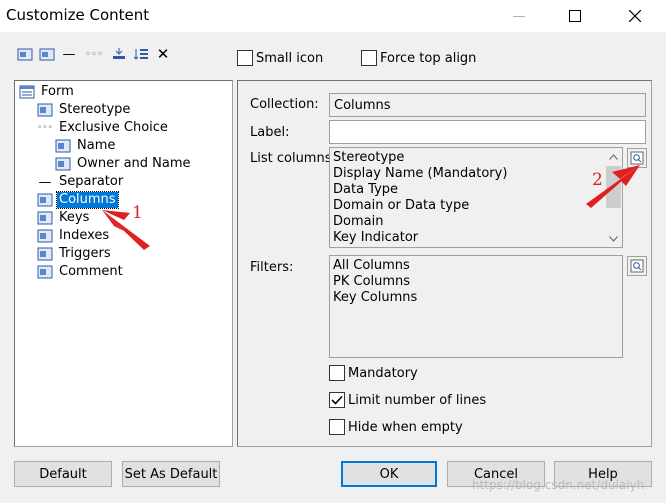 This screenshot has height=503, width=666. I want to click on list-item: Stereotype, so click(368, 158).